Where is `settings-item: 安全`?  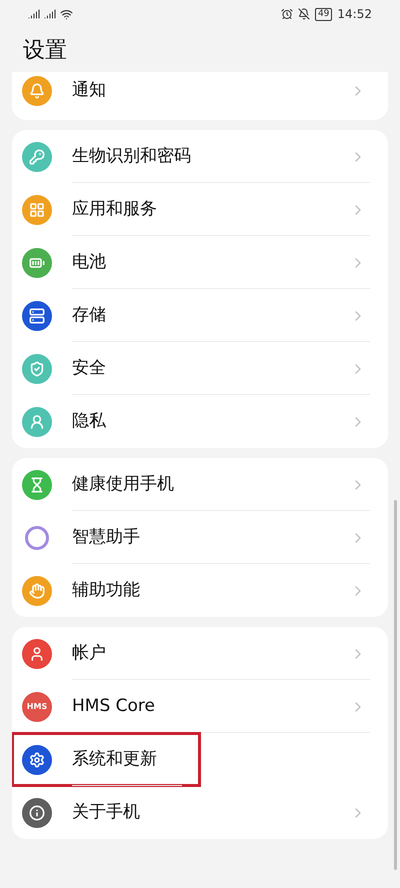
settings-item: 安全 is located at coordinates (200, 368).